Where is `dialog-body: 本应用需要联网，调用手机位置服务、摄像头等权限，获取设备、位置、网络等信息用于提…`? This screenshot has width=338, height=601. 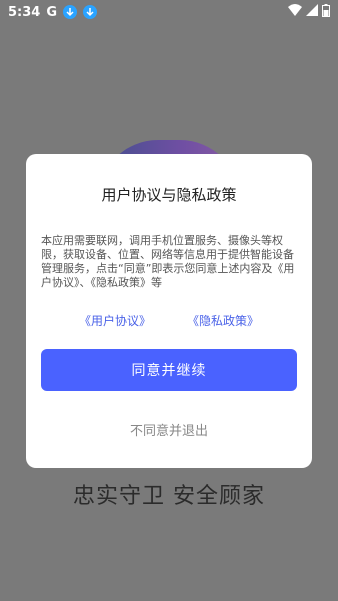
dialog-body: 本应用需要联网，调用手机位置服务、摄像头等权限，获取设备、位置、网络等信息用于提… is located at coordinates (168, 261).